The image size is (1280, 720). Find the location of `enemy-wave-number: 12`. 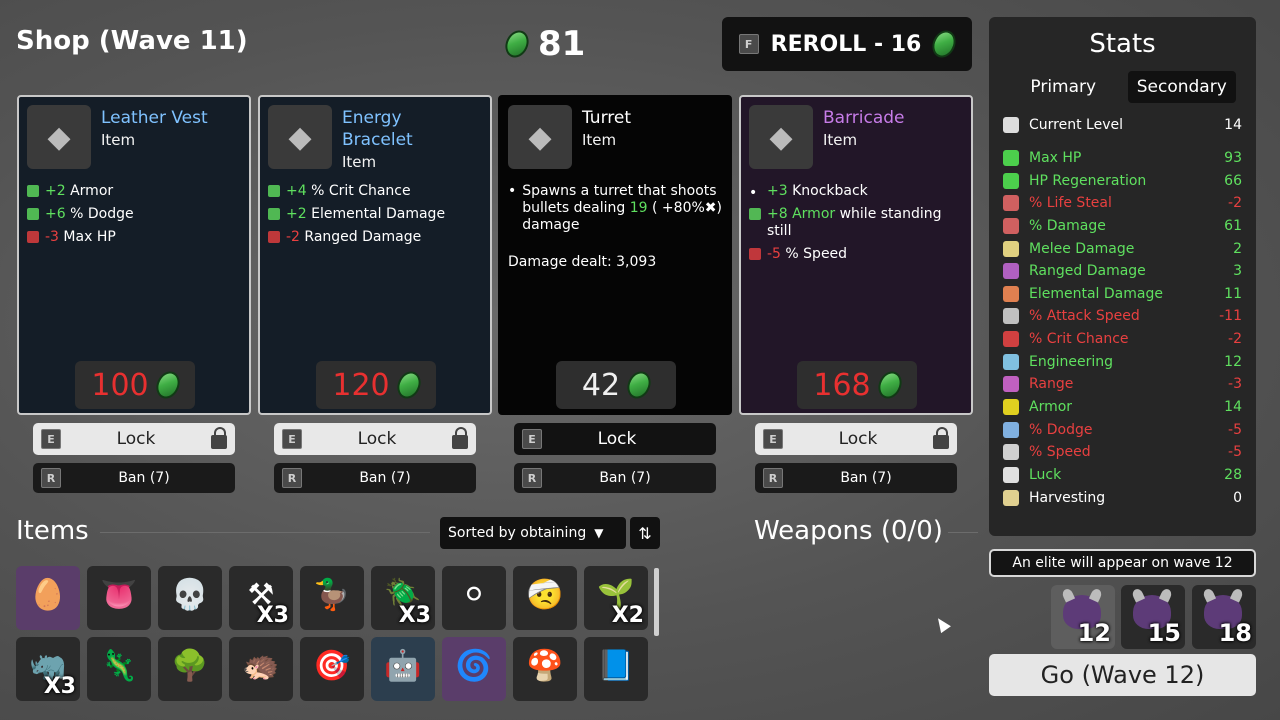

enemy-wave-number: 12 is located at coordinates (1094, 633).